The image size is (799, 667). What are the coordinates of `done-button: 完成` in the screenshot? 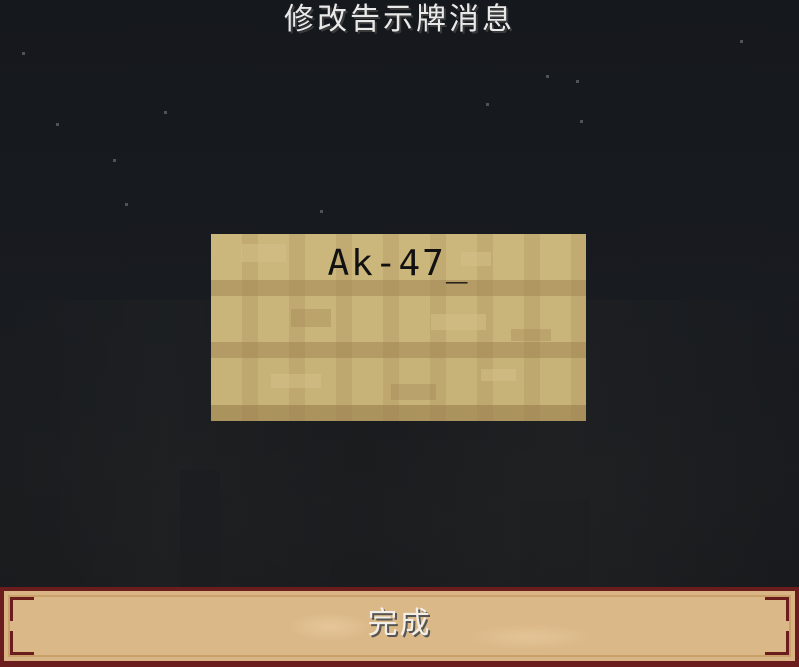 It's located at (399, 627).